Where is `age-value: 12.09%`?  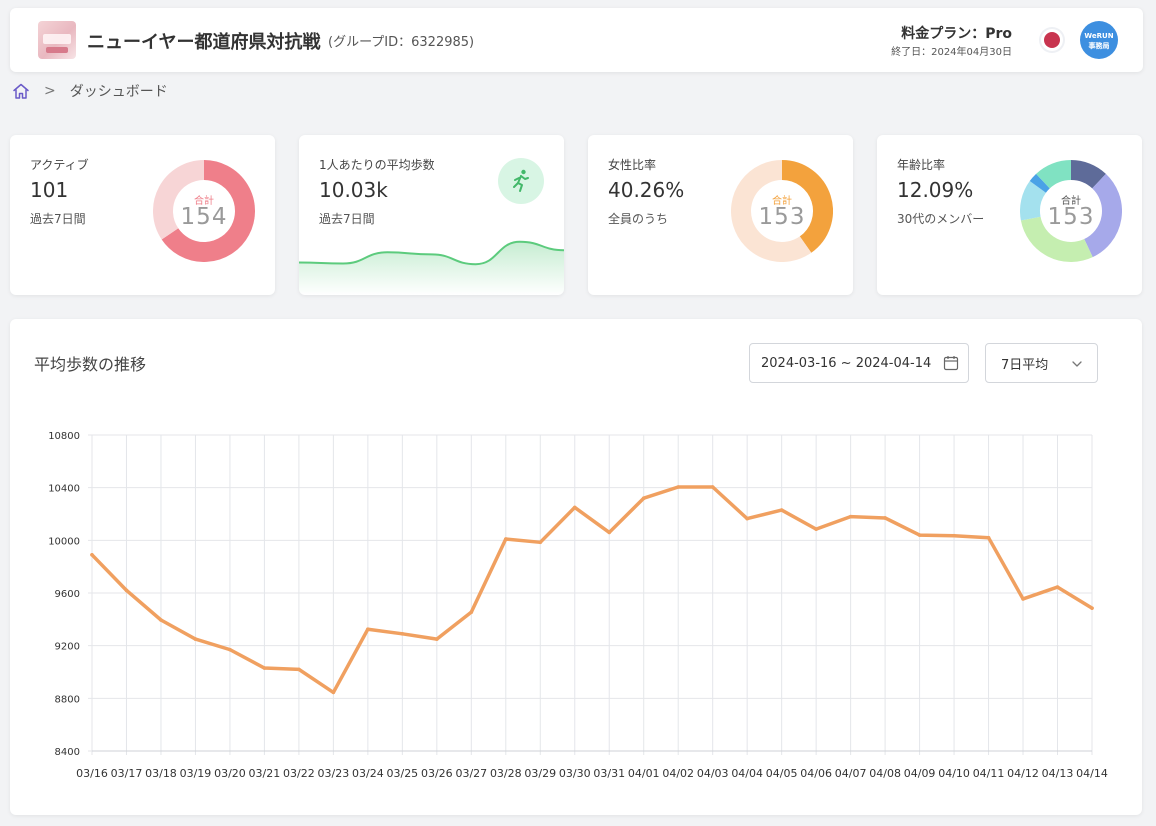 age-value: 12.09% is located at coordinates (935, 190).